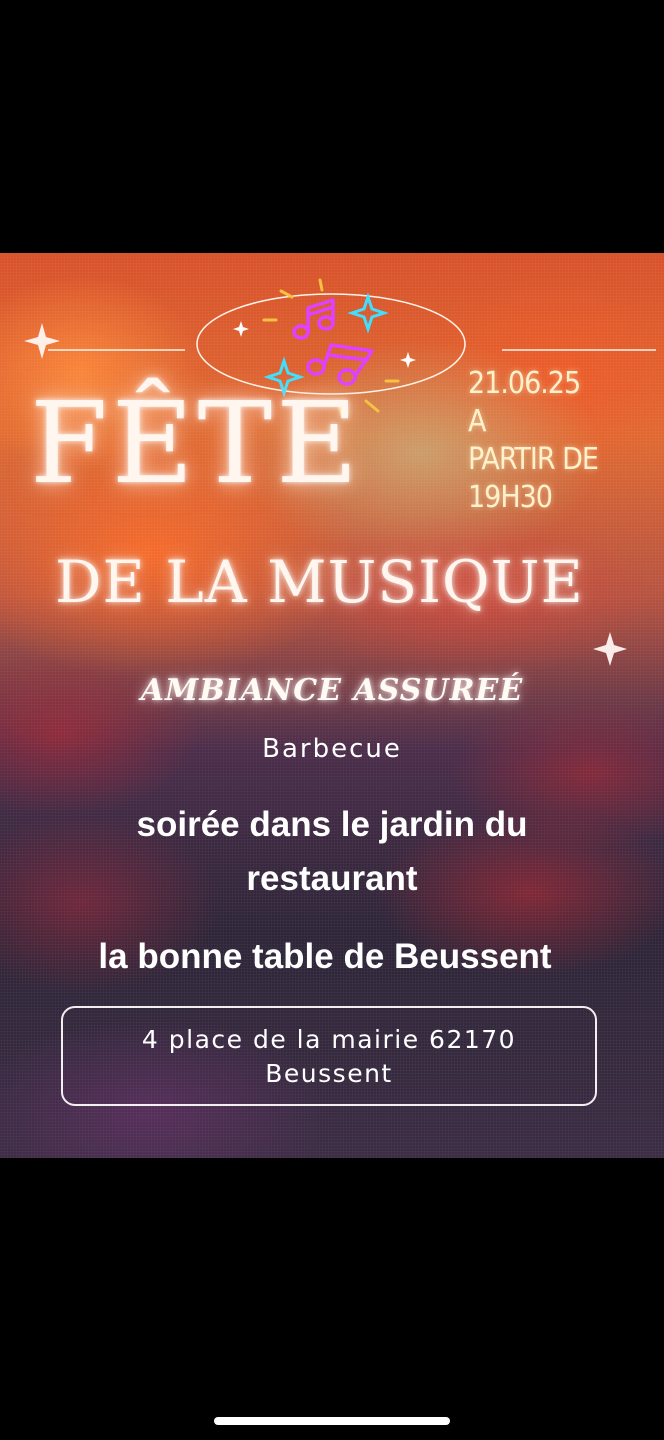  What do you see at coordinates (333, 342) in the screenshot?
I see `music-notes-icon` at bounding box center [333, 342].